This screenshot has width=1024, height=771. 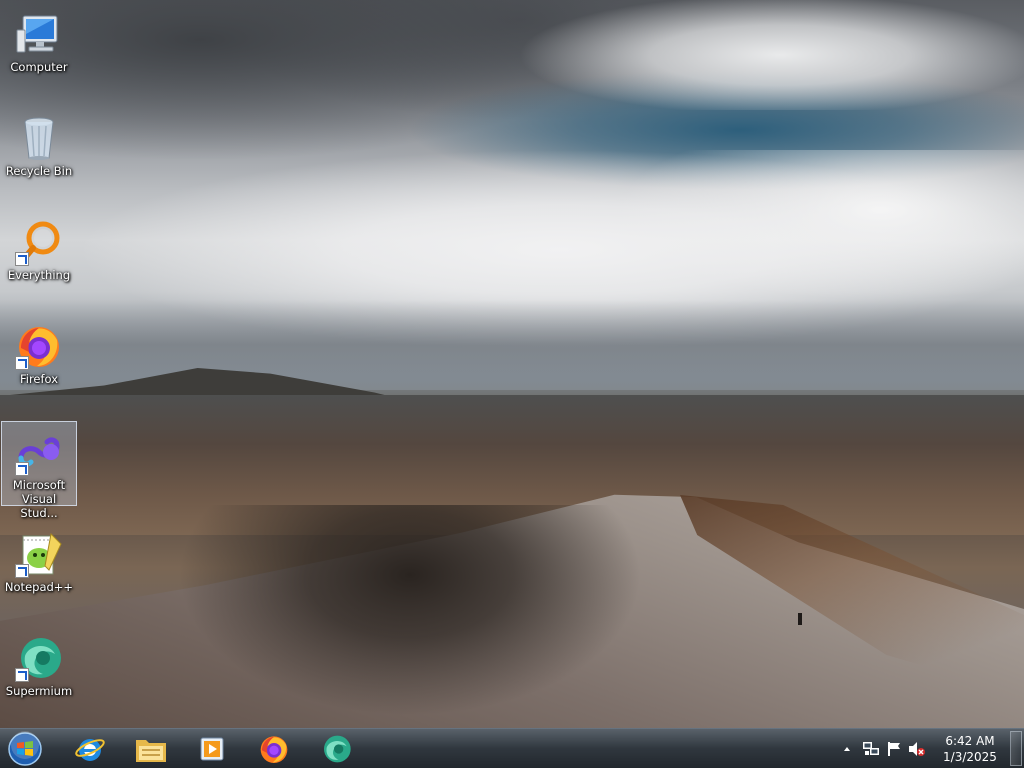 I want to click on action-center-flag-icon, so click(x=894, y=749).